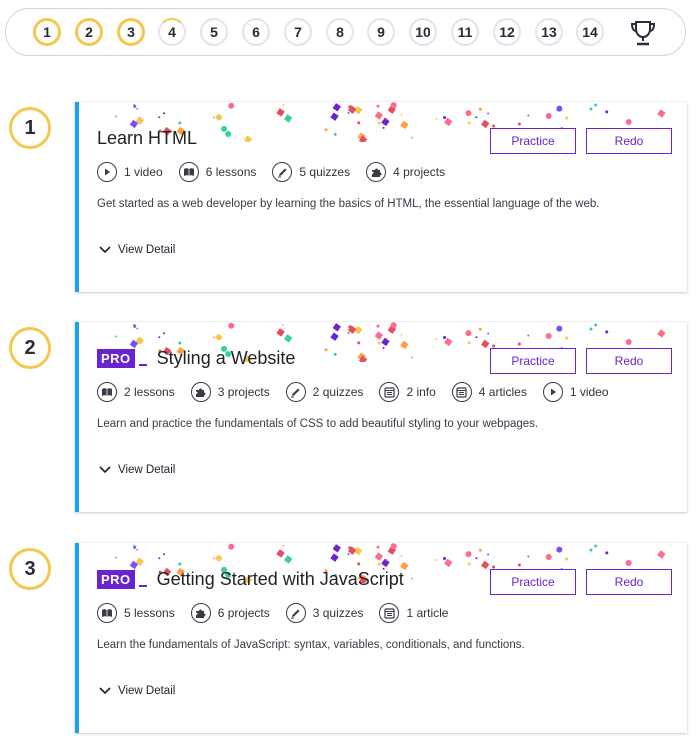 The width and height of the screenshot is (699, 744). Describe the element at coordinates (230, 392) in the screenshot. I see `stat-item: 3 projects` at that location.